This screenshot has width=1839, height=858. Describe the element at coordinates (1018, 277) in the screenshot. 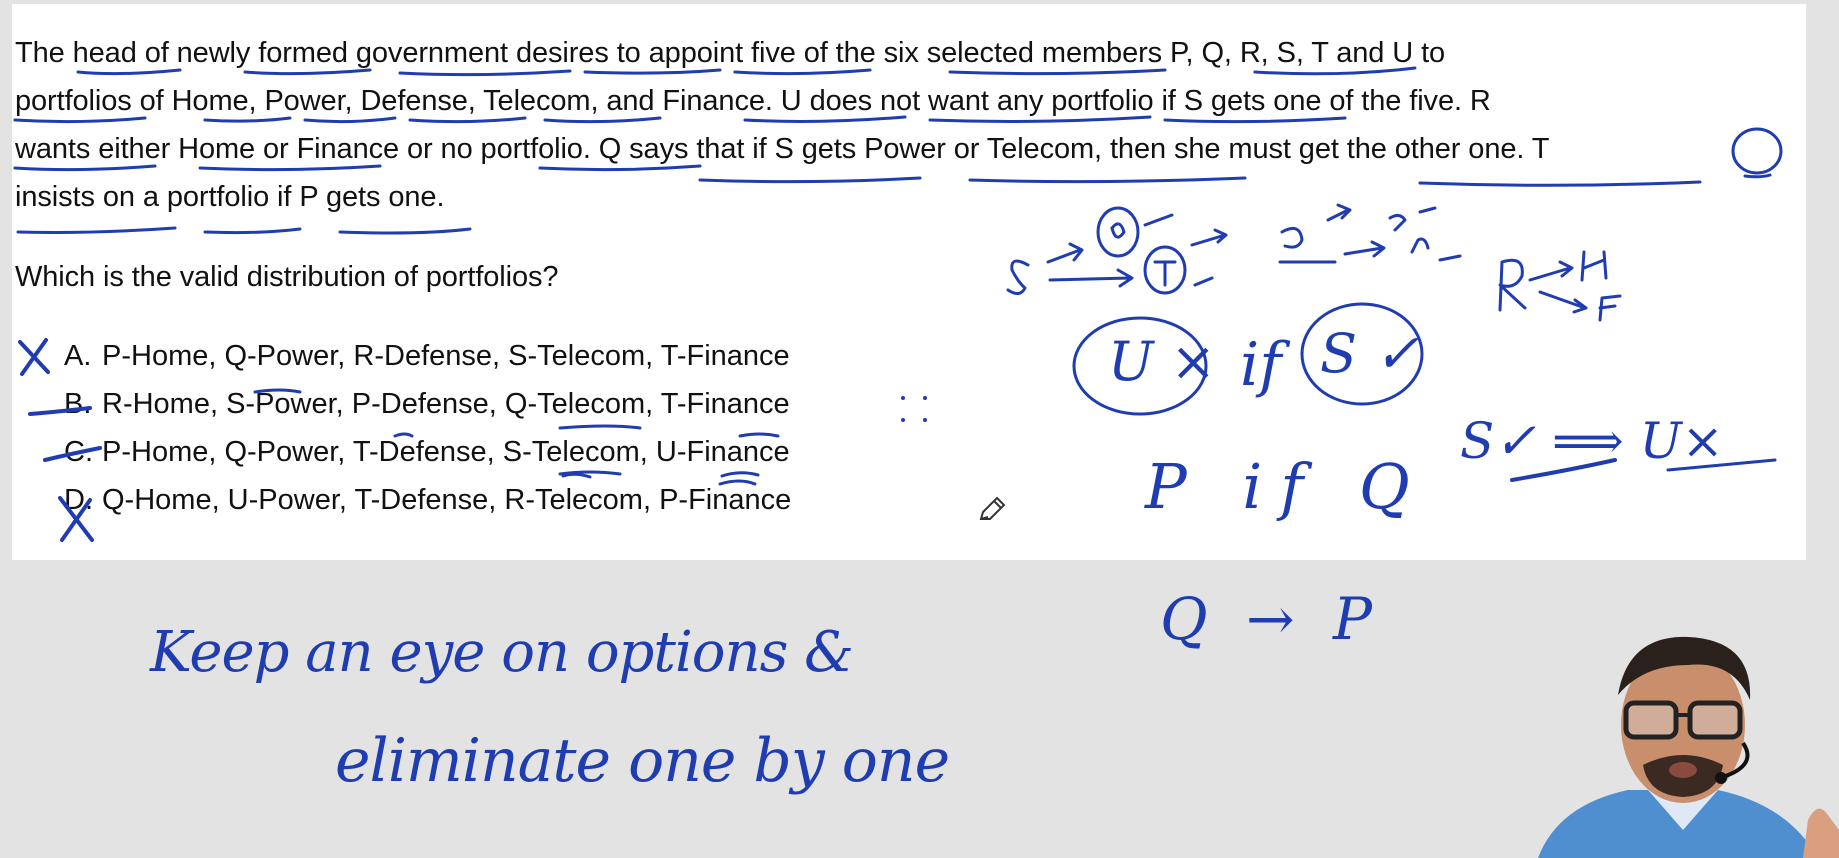

I see `scribble-s` at that location.